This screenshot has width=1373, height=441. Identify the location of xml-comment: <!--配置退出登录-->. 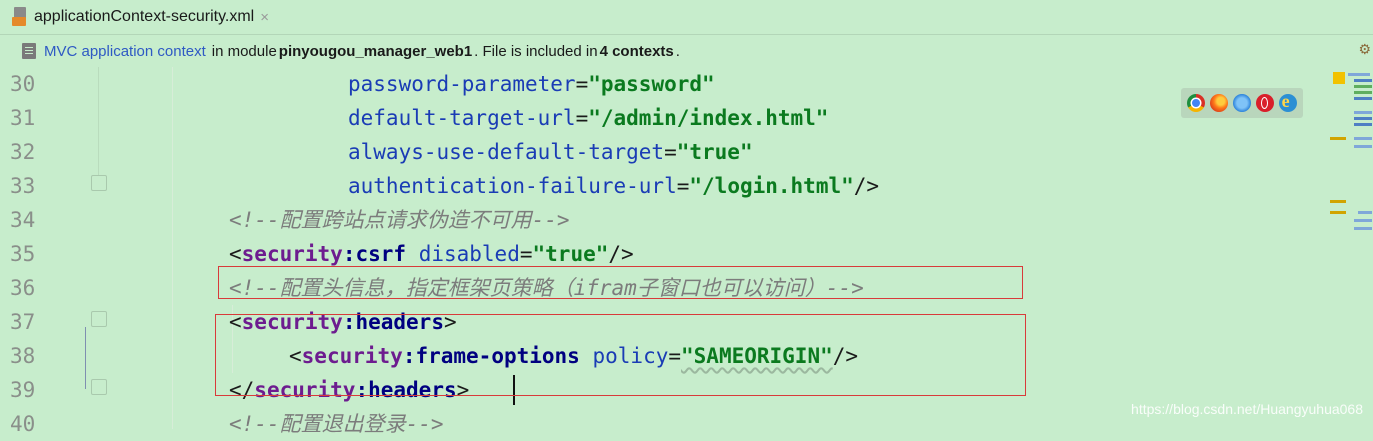
(336, 424).